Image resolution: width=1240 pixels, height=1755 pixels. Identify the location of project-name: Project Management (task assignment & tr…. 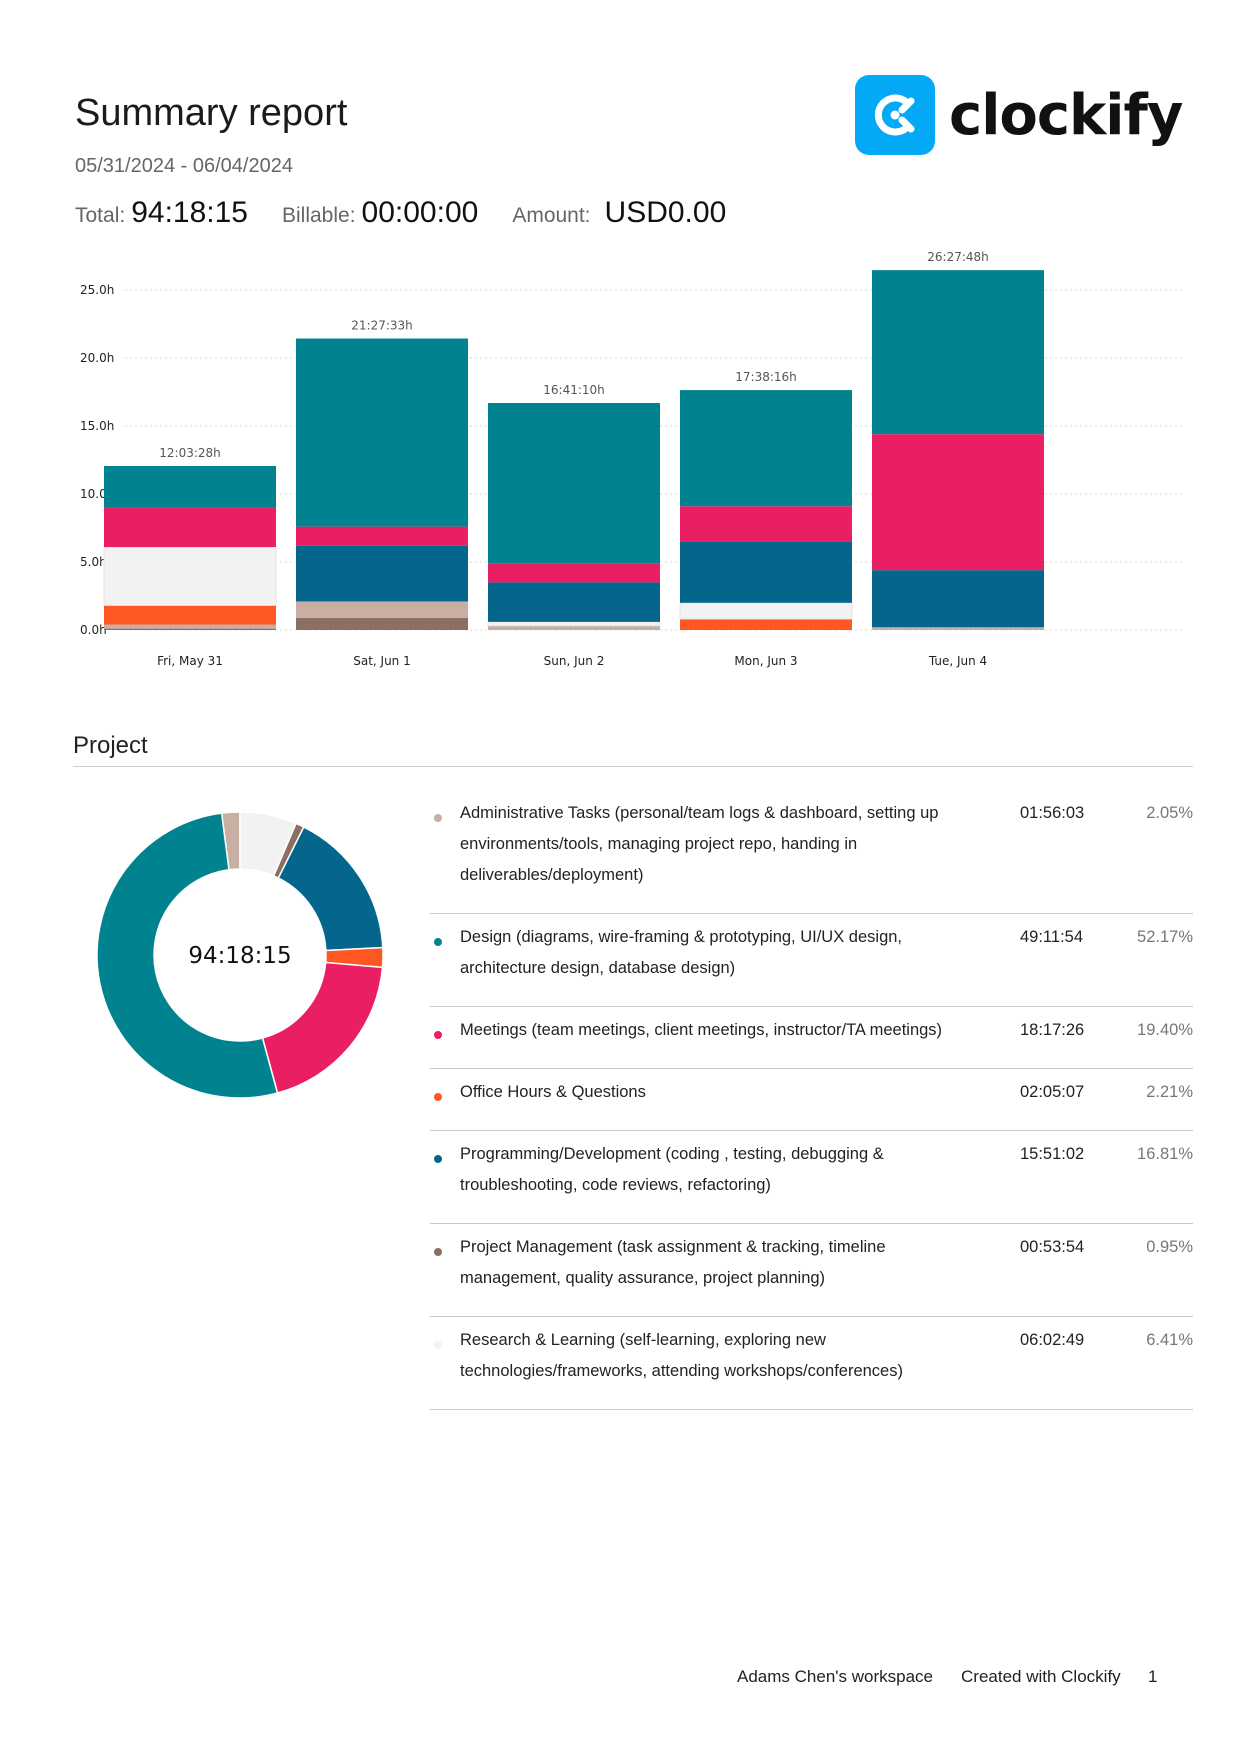
(673, 1262).